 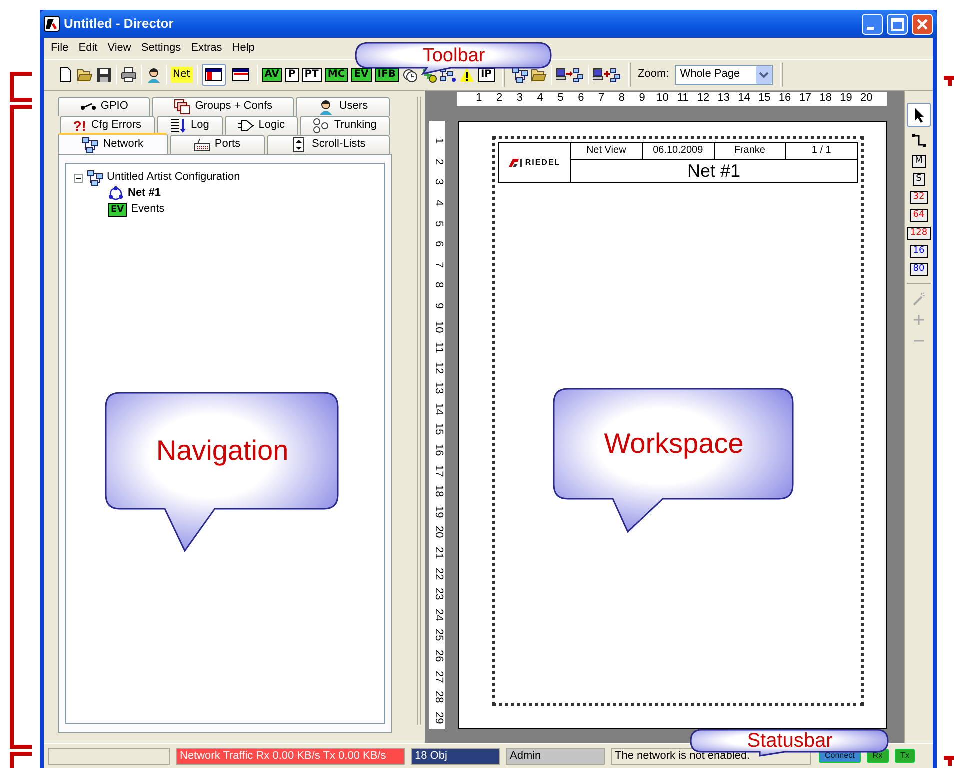 I want to click on zoom-dropdown: Whole Page, so click(x=724, y=75).